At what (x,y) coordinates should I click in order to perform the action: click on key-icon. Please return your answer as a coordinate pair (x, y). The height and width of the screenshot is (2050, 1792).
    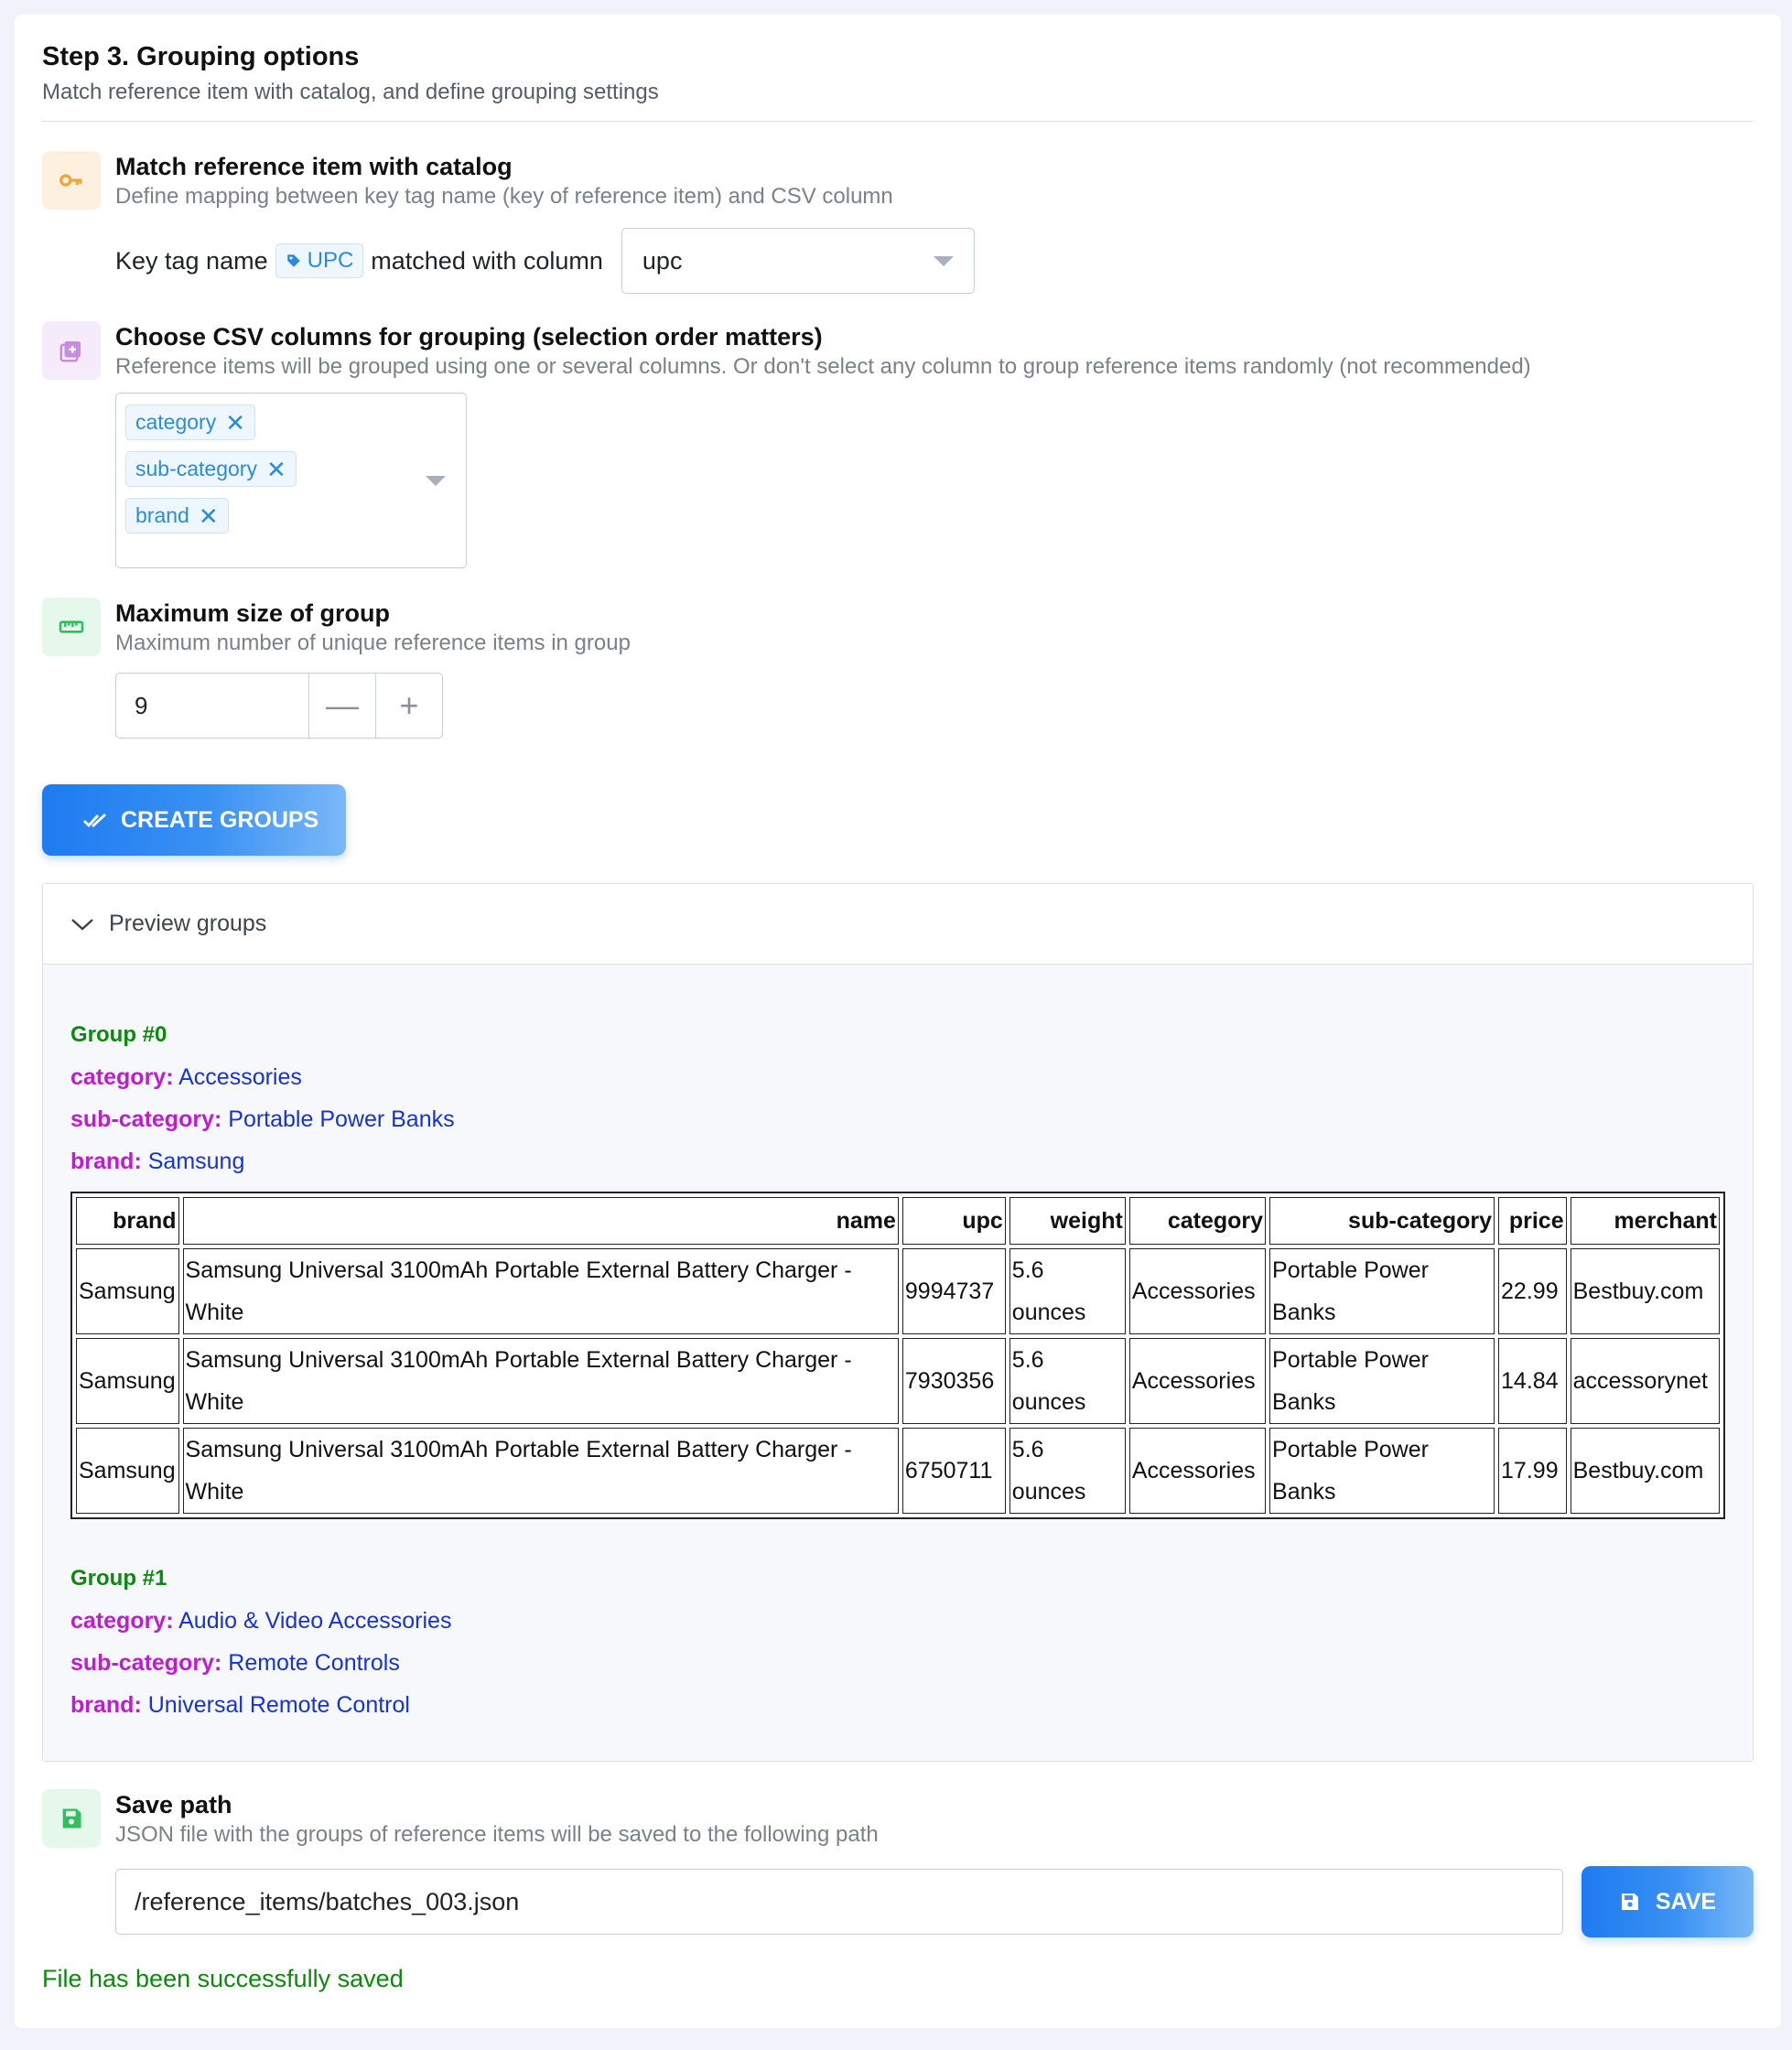
    Looking at the image, I should click on (71, 180).